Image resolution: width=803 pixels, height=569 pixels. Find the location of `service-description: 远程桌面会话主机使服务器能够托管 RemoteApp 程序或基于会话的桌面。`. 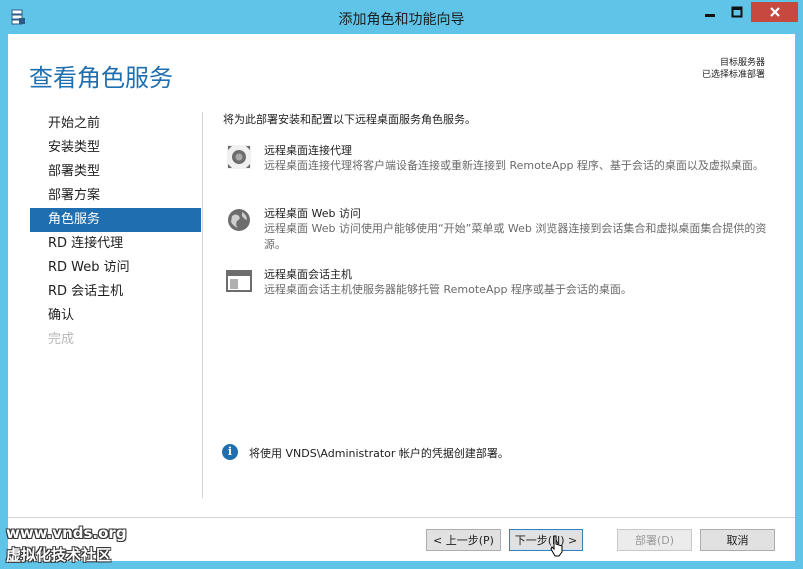

service-description: 远程桌面会话主机使服务器能够托管 RemoteApp 程序或基于会话的桌面。 is located at coordinates (448, 289).